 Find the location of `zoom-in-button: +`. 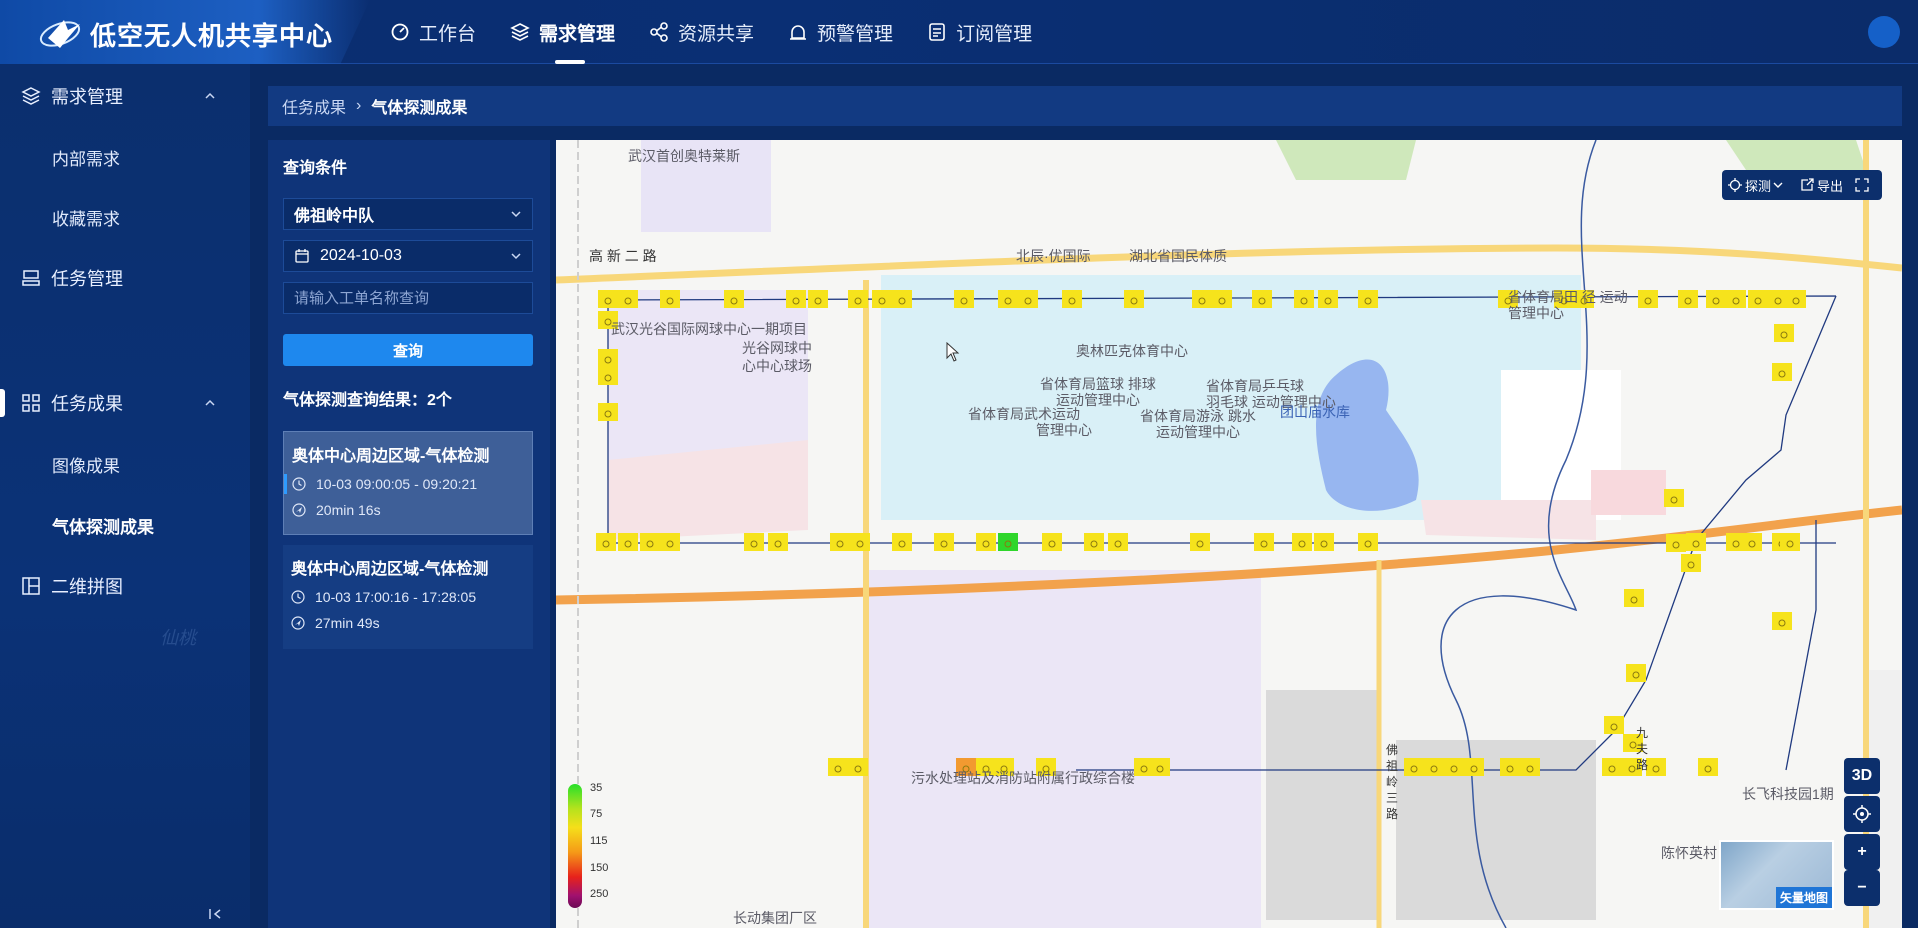

zoom-in-button: + is located at coordinates (1862, 852).